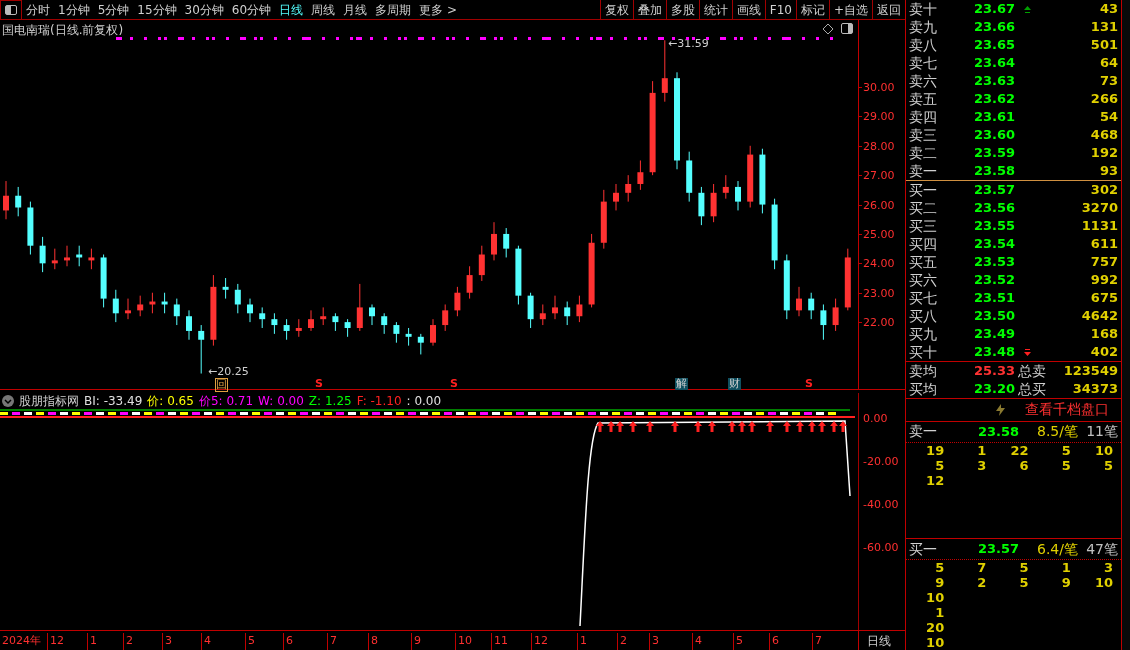 This screenshot has width=1130, height=650. What do you see at coordinates (982, 465) in the screenshot?
I see `queue-volume: 3` at bounding box center [982, 465].